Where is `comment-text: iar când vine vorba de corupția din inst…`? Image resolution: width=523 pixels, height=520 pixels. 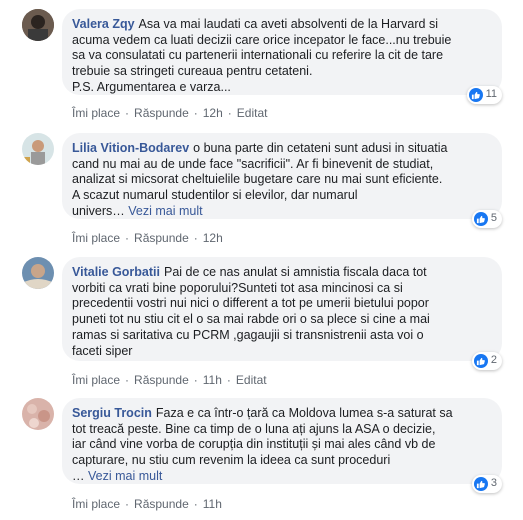
comment-text: iar când vine vorba de corupția din inst… is located at coordinates (254, 444).